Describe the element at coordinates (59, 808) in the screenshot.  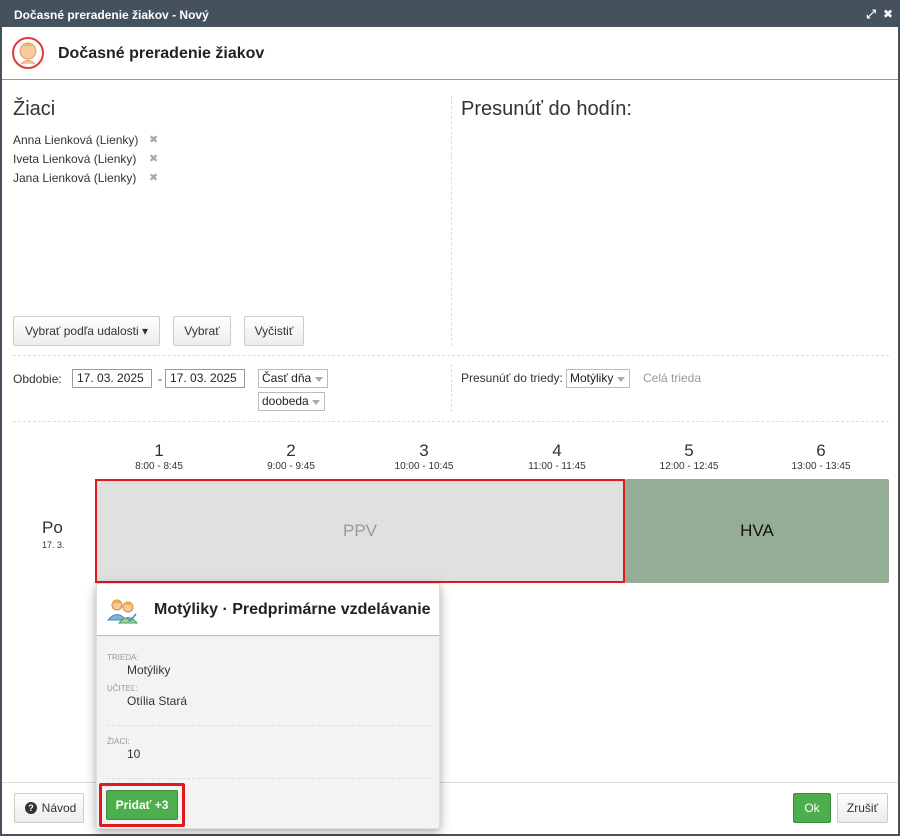
I see `help-button-label: Návod` at that location.